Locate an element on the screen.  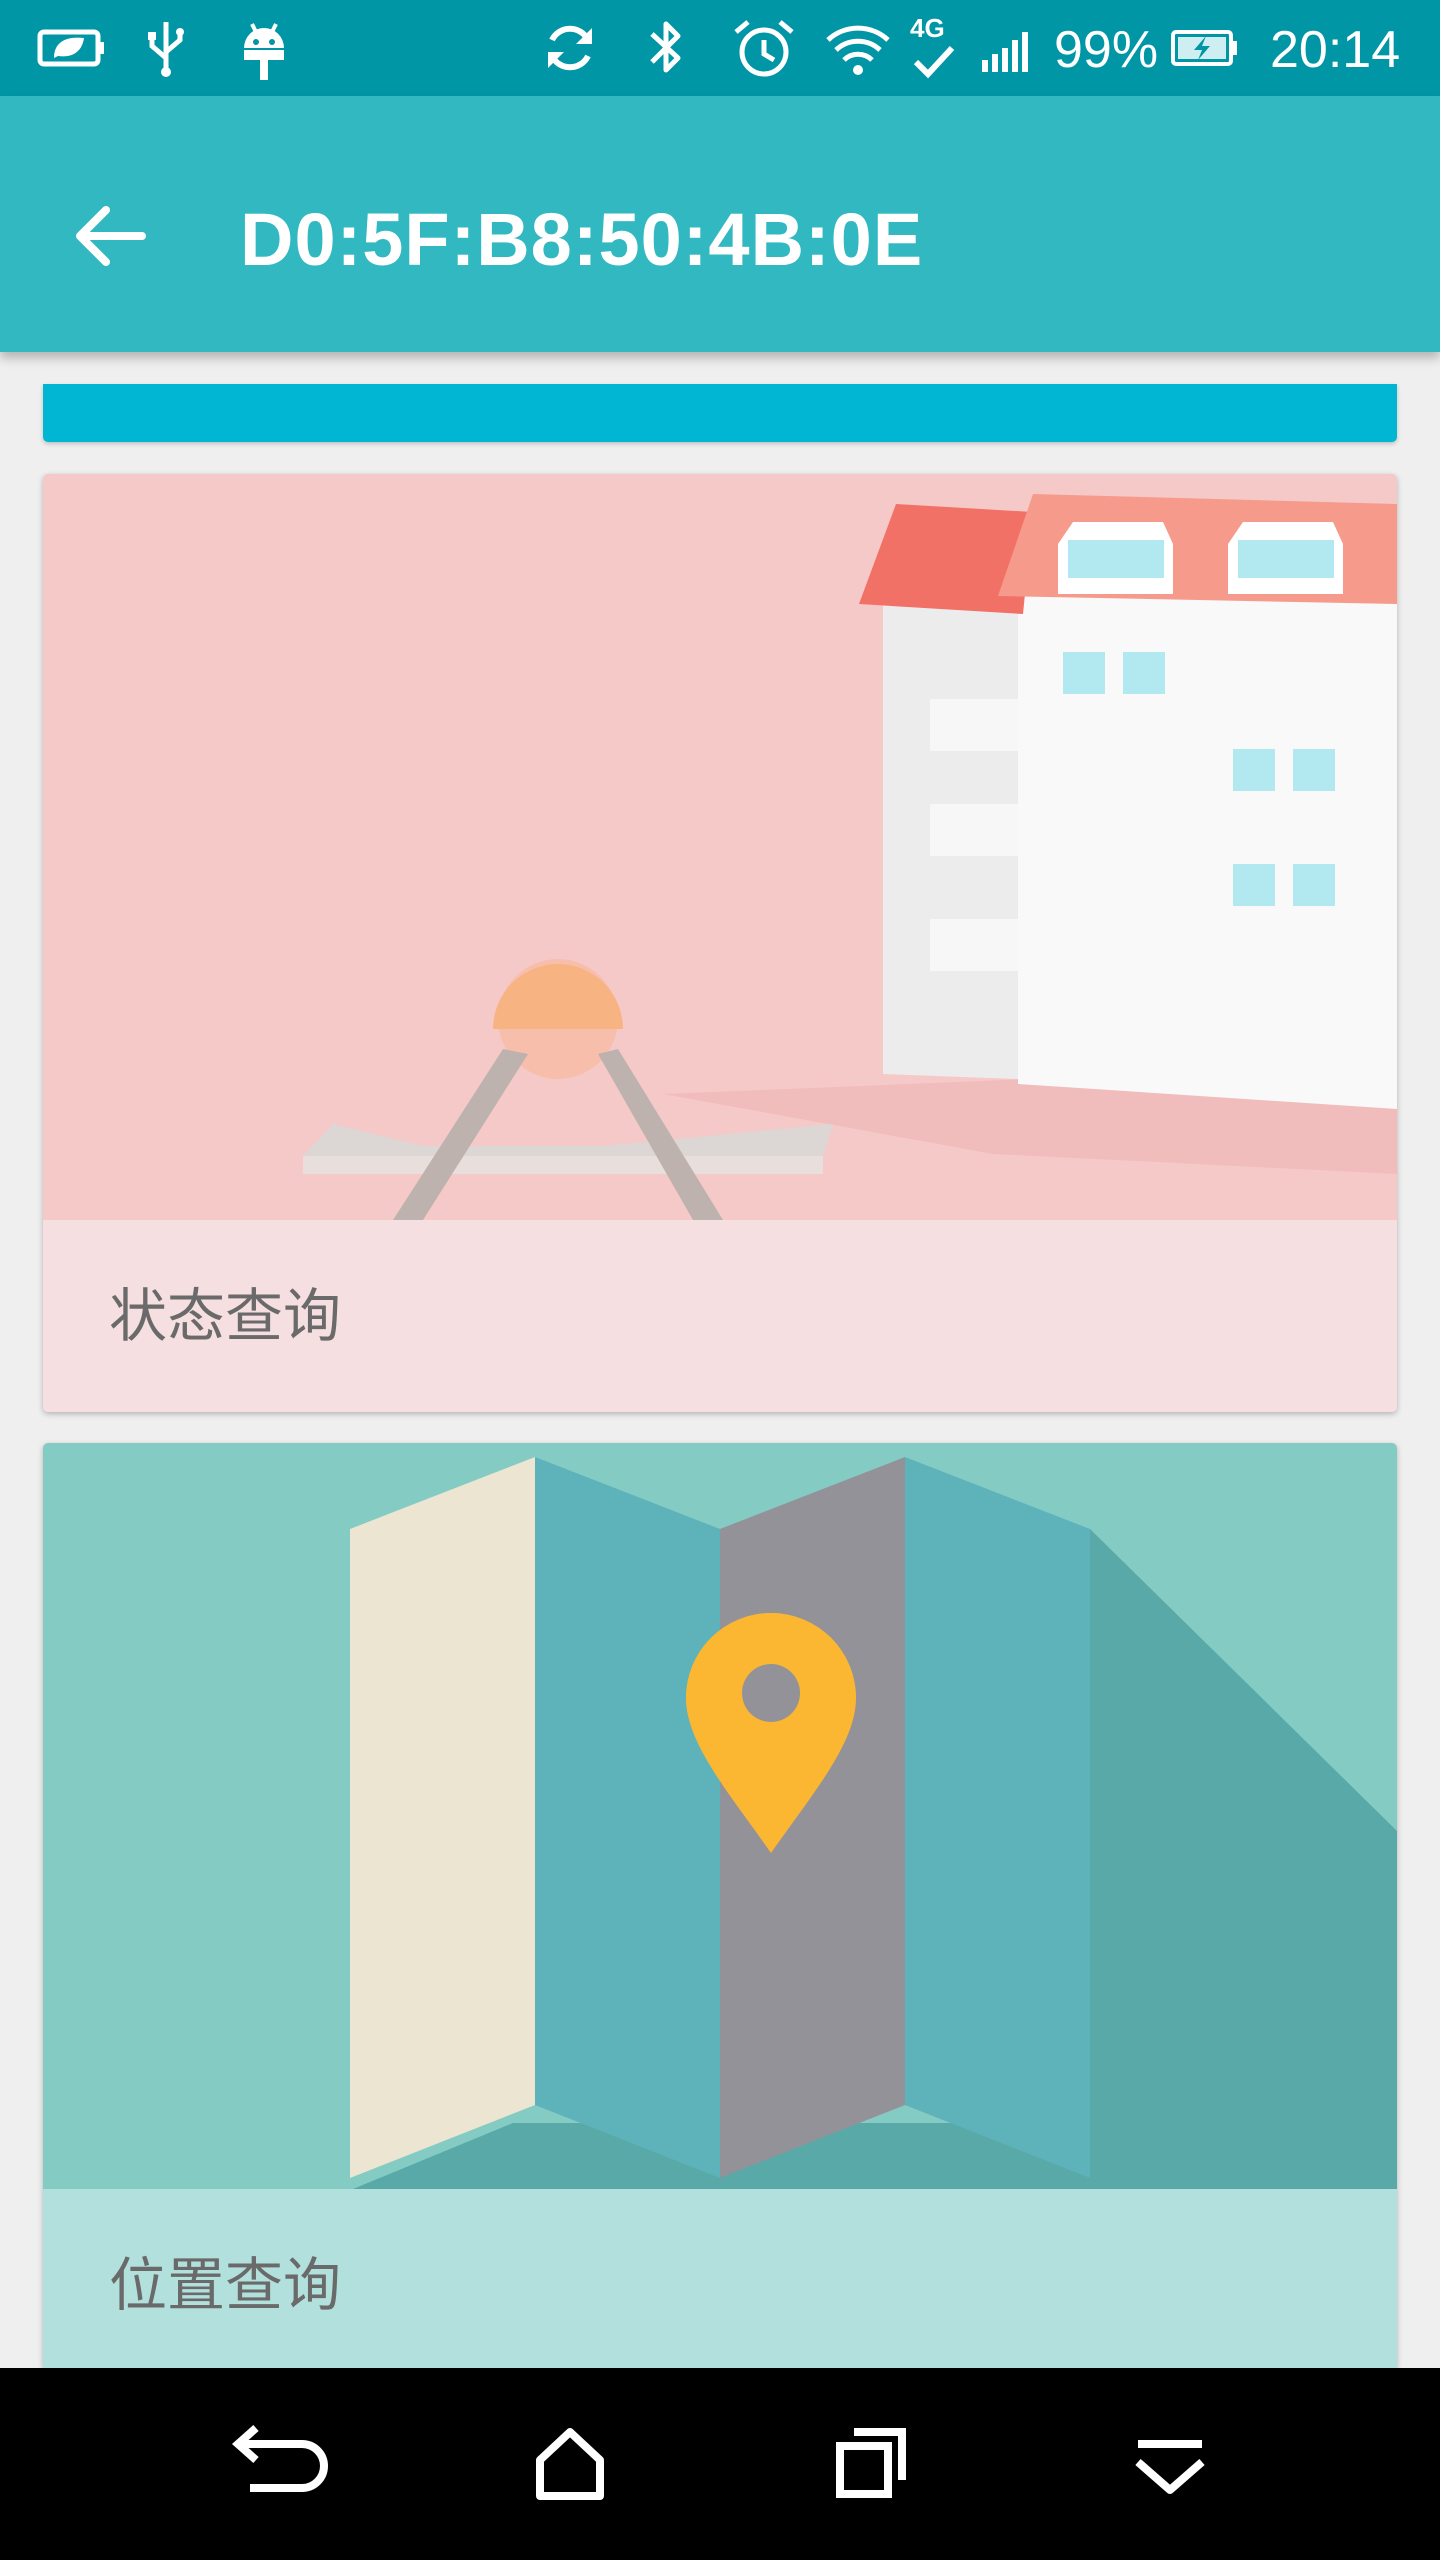
bluetooth-icon is located at coordinates (665, 47).